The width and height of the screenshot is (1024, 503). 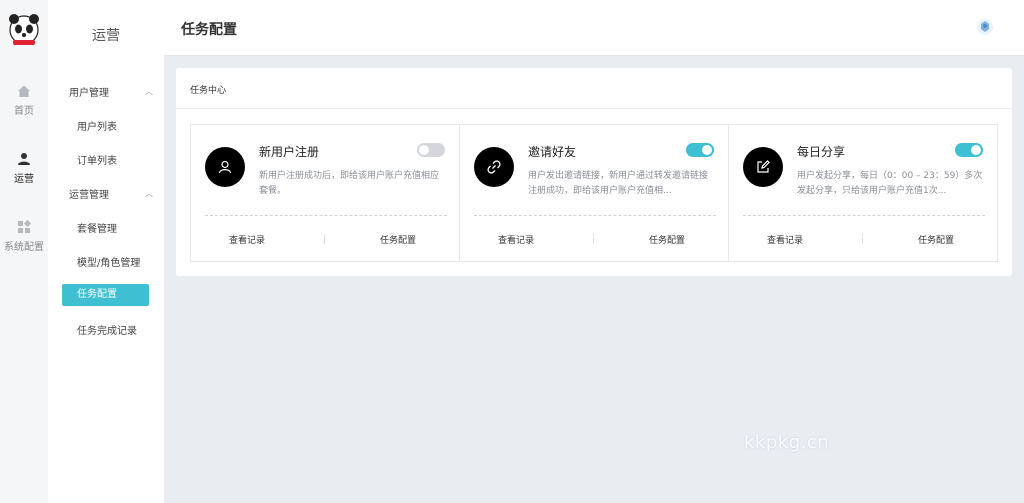 What do you see at coordinates (111, 193) in the screenshot?
I see `sidebar-group-operations-management: 运营管理 ︿` at bounding box center [111, 193].